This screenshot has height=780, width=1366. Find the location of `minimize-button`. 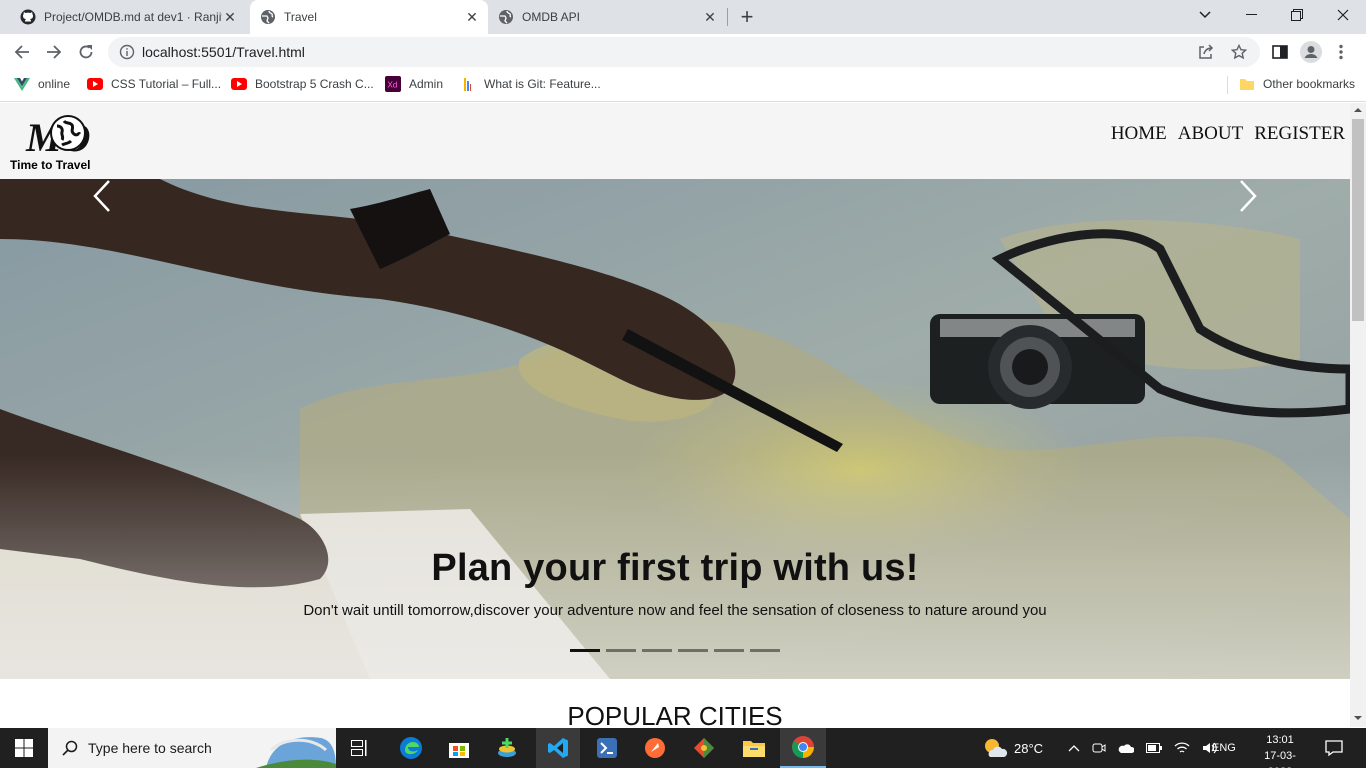

minimize-button is located at coordinates (1251, 15).